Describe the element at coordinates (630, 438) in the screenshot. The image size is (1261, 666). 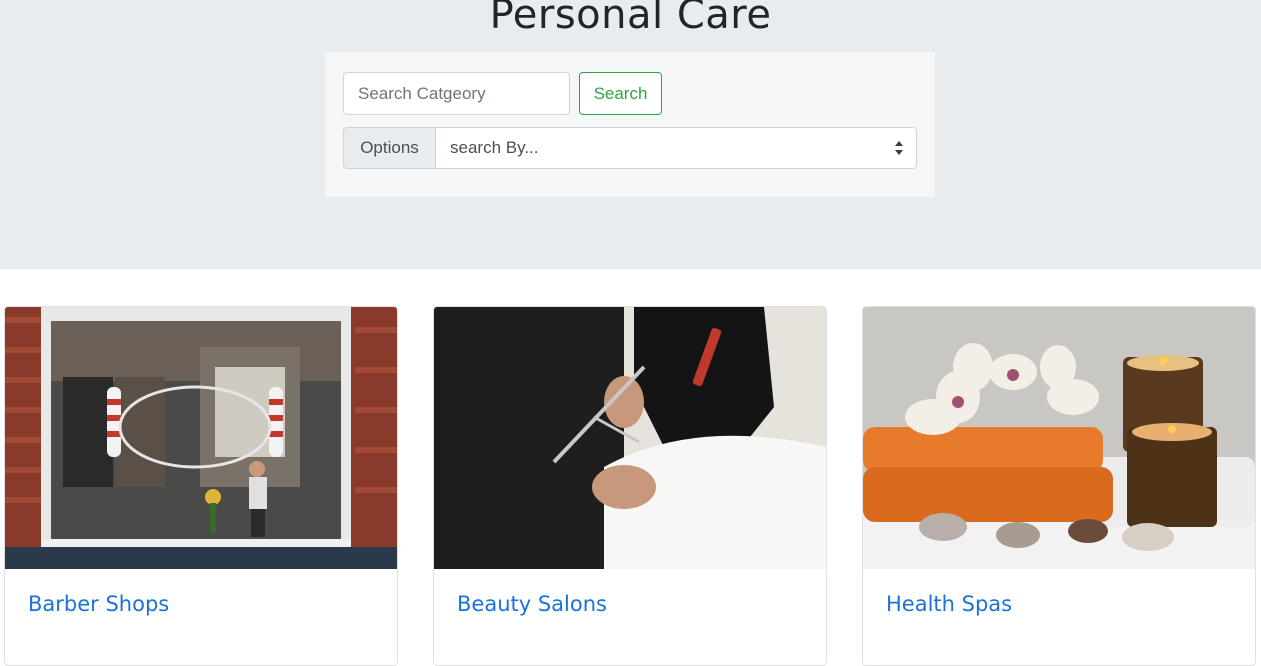
I see `beauty-salon-image` at that location.